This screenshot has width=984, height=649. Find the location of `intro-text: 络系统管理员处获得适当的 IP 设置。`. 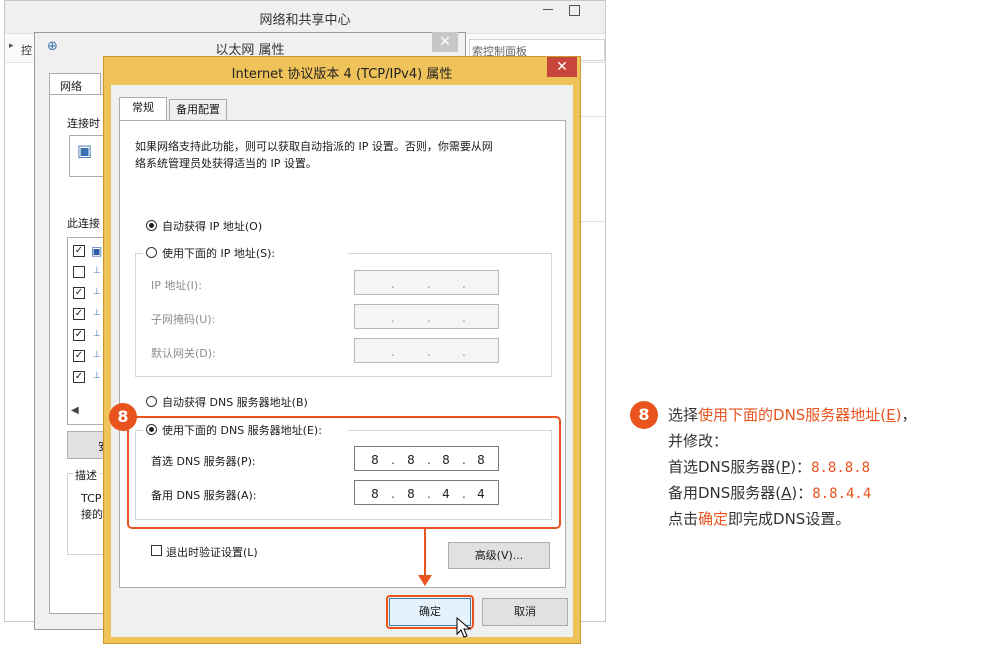

intro-text: 络系统管理员处获得适当的 IP 设置。 is located at coordinates (226, 163).